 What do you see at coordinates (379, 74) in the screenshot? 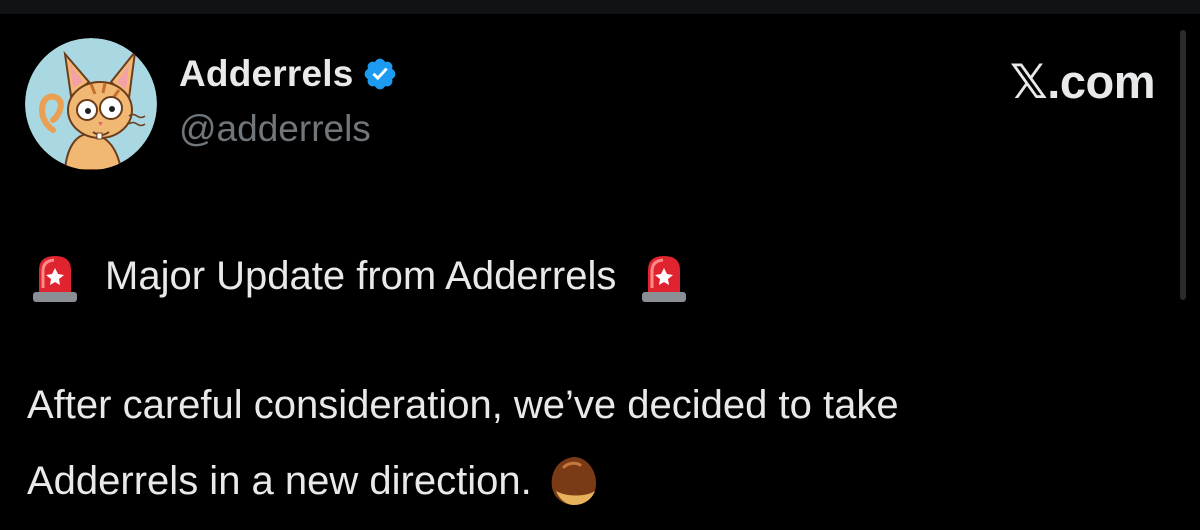
I see `verified-badge-icon` at bounding box center [379, 74].